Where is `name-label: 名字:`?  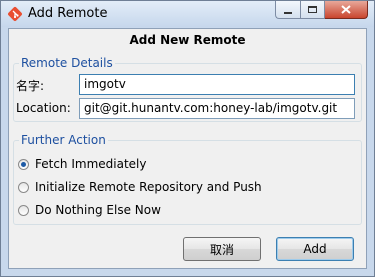 name-label: 名字: is located at coordinates (30, 86).